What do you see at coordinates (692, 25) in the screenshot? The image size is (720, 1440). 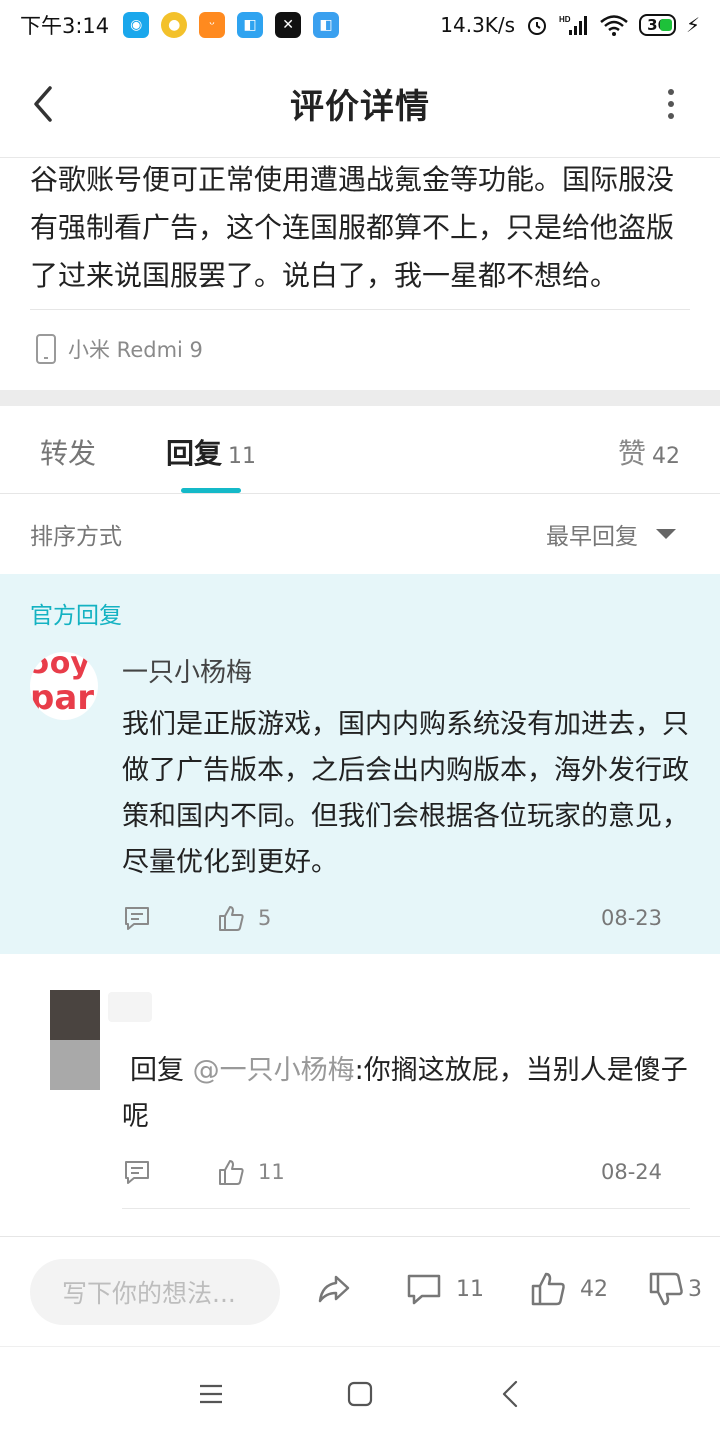 I see `charging-icon: ⚡` at bounding box center [692, 25].